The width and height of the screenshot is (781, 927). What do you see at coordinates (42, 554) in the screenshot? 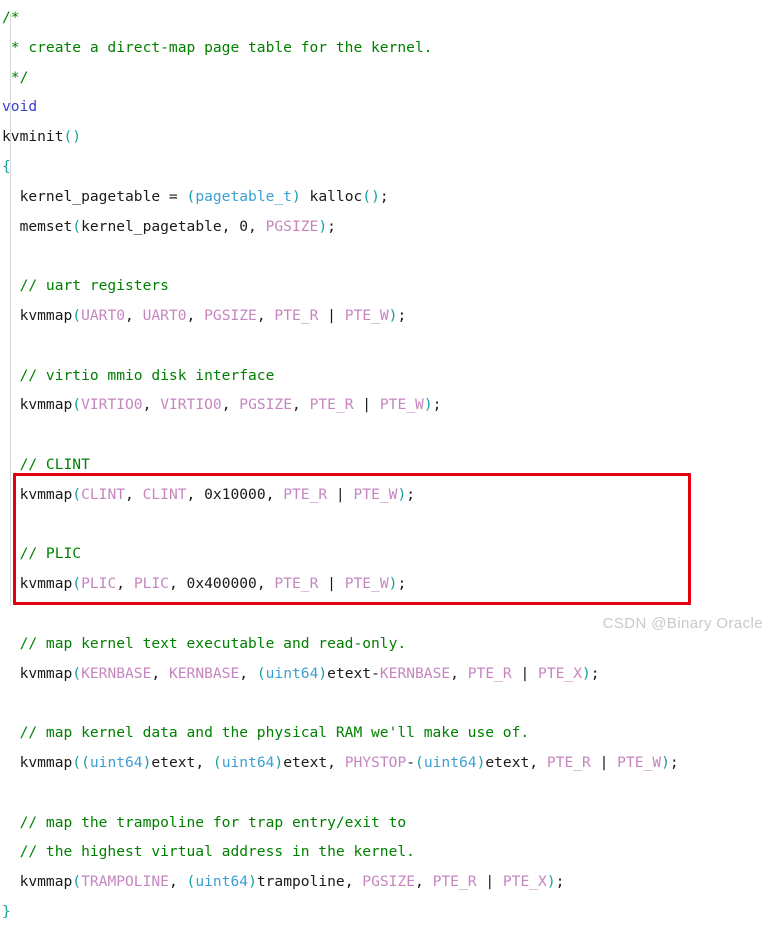
I see `code-token: // PLIC` at bounding box center [42, 554].